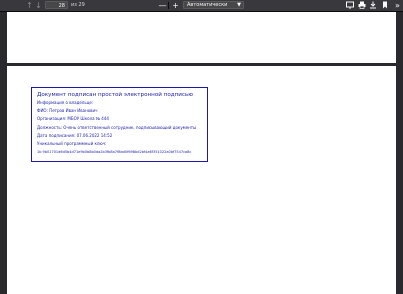 The height and width of the screenshot is (294, 403). What do you see at coordinates (73, 119) in the screenshot?
I see `stamp-organization: Организация: МБОУ Школа № 444` at bounding box center [73, 119].